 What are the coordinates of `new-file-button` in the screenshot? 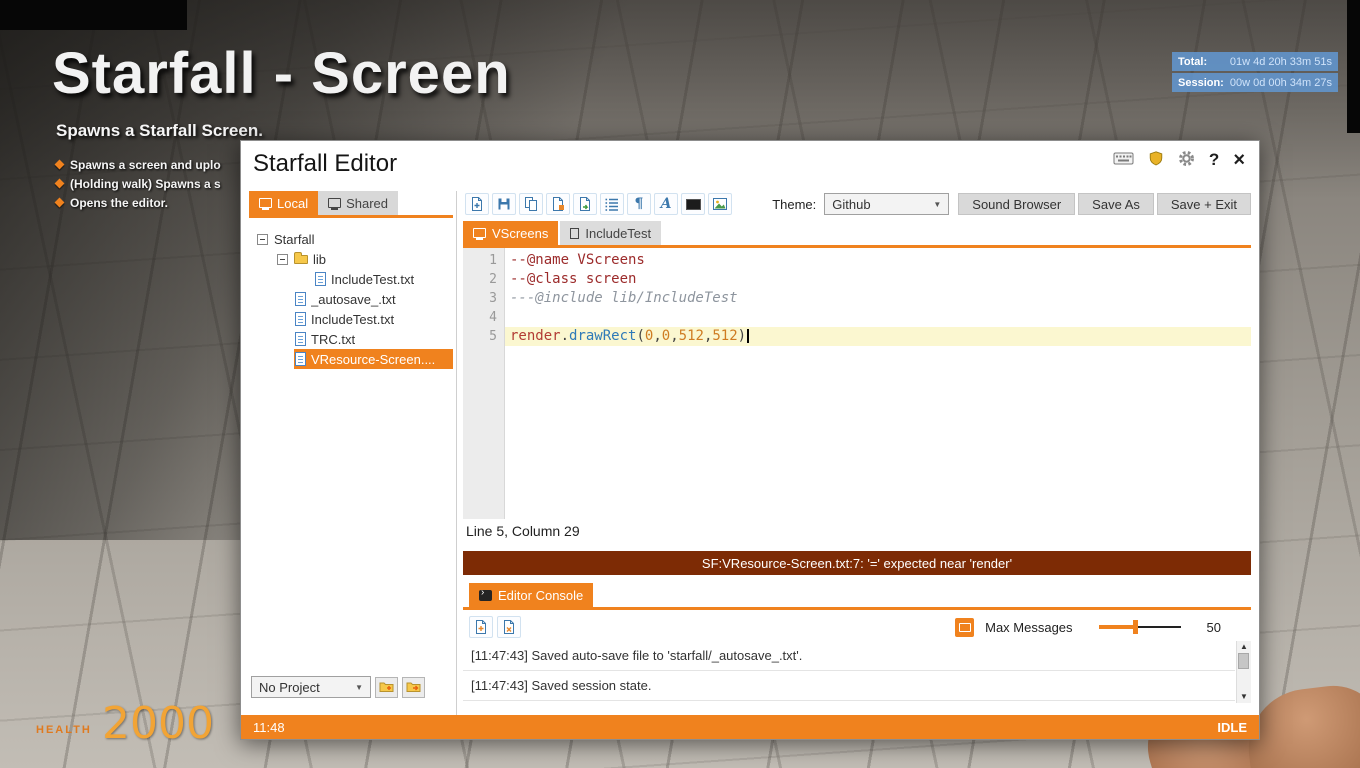 It's located at (477, 204).